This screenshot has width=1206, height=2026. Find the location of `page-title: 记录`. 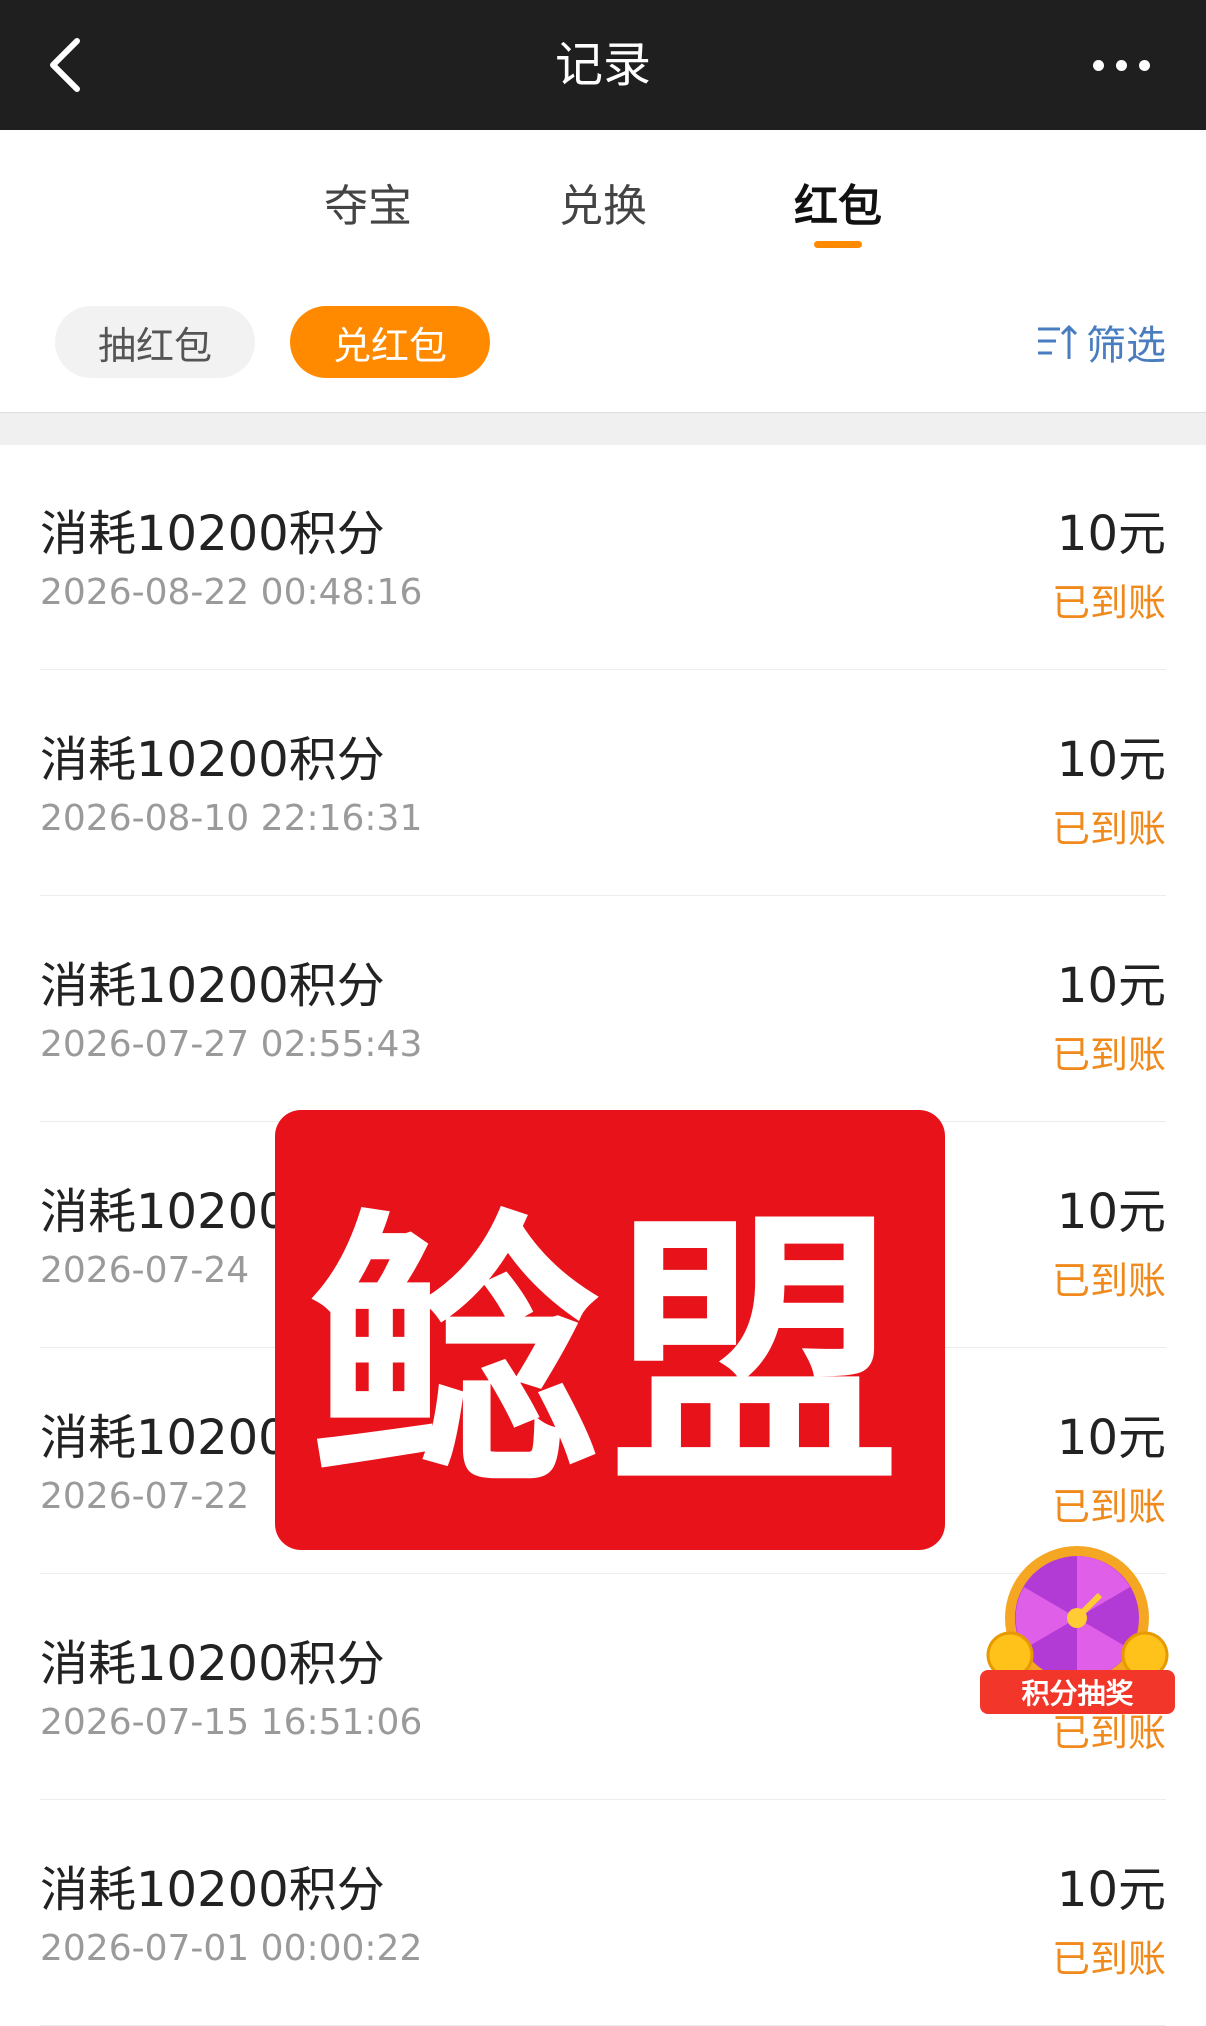

page-title: 记录 is located at coordinates (602, 65).